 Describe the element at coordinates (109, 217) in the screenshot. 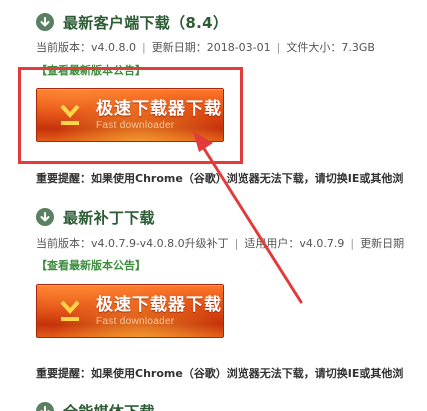

I see `section-title: 最新补丁下载` at that location.